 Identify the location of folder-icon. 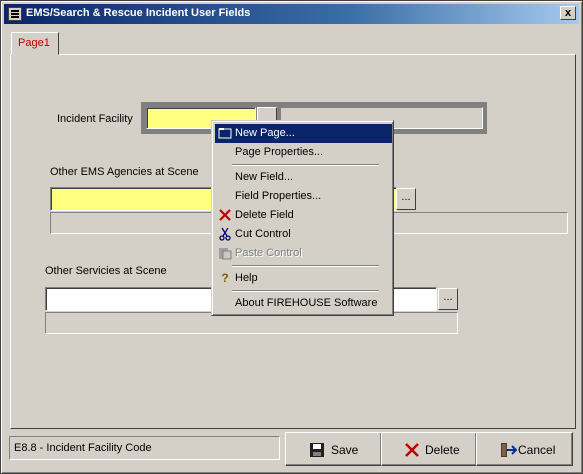
(225, 133).